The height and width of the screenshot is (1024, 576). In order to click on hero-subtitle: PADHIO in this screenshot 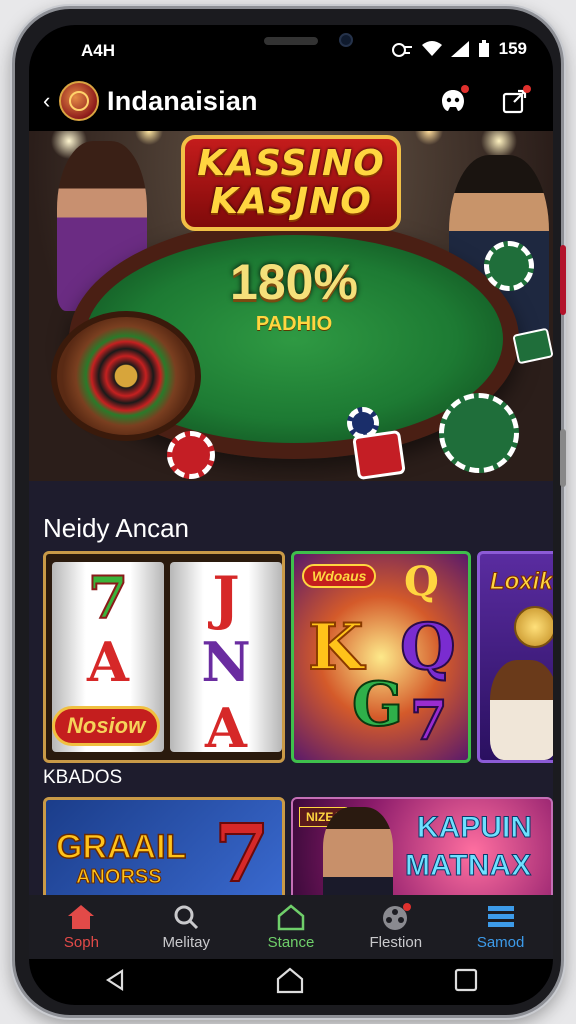, I will do `click(294, 324)`.